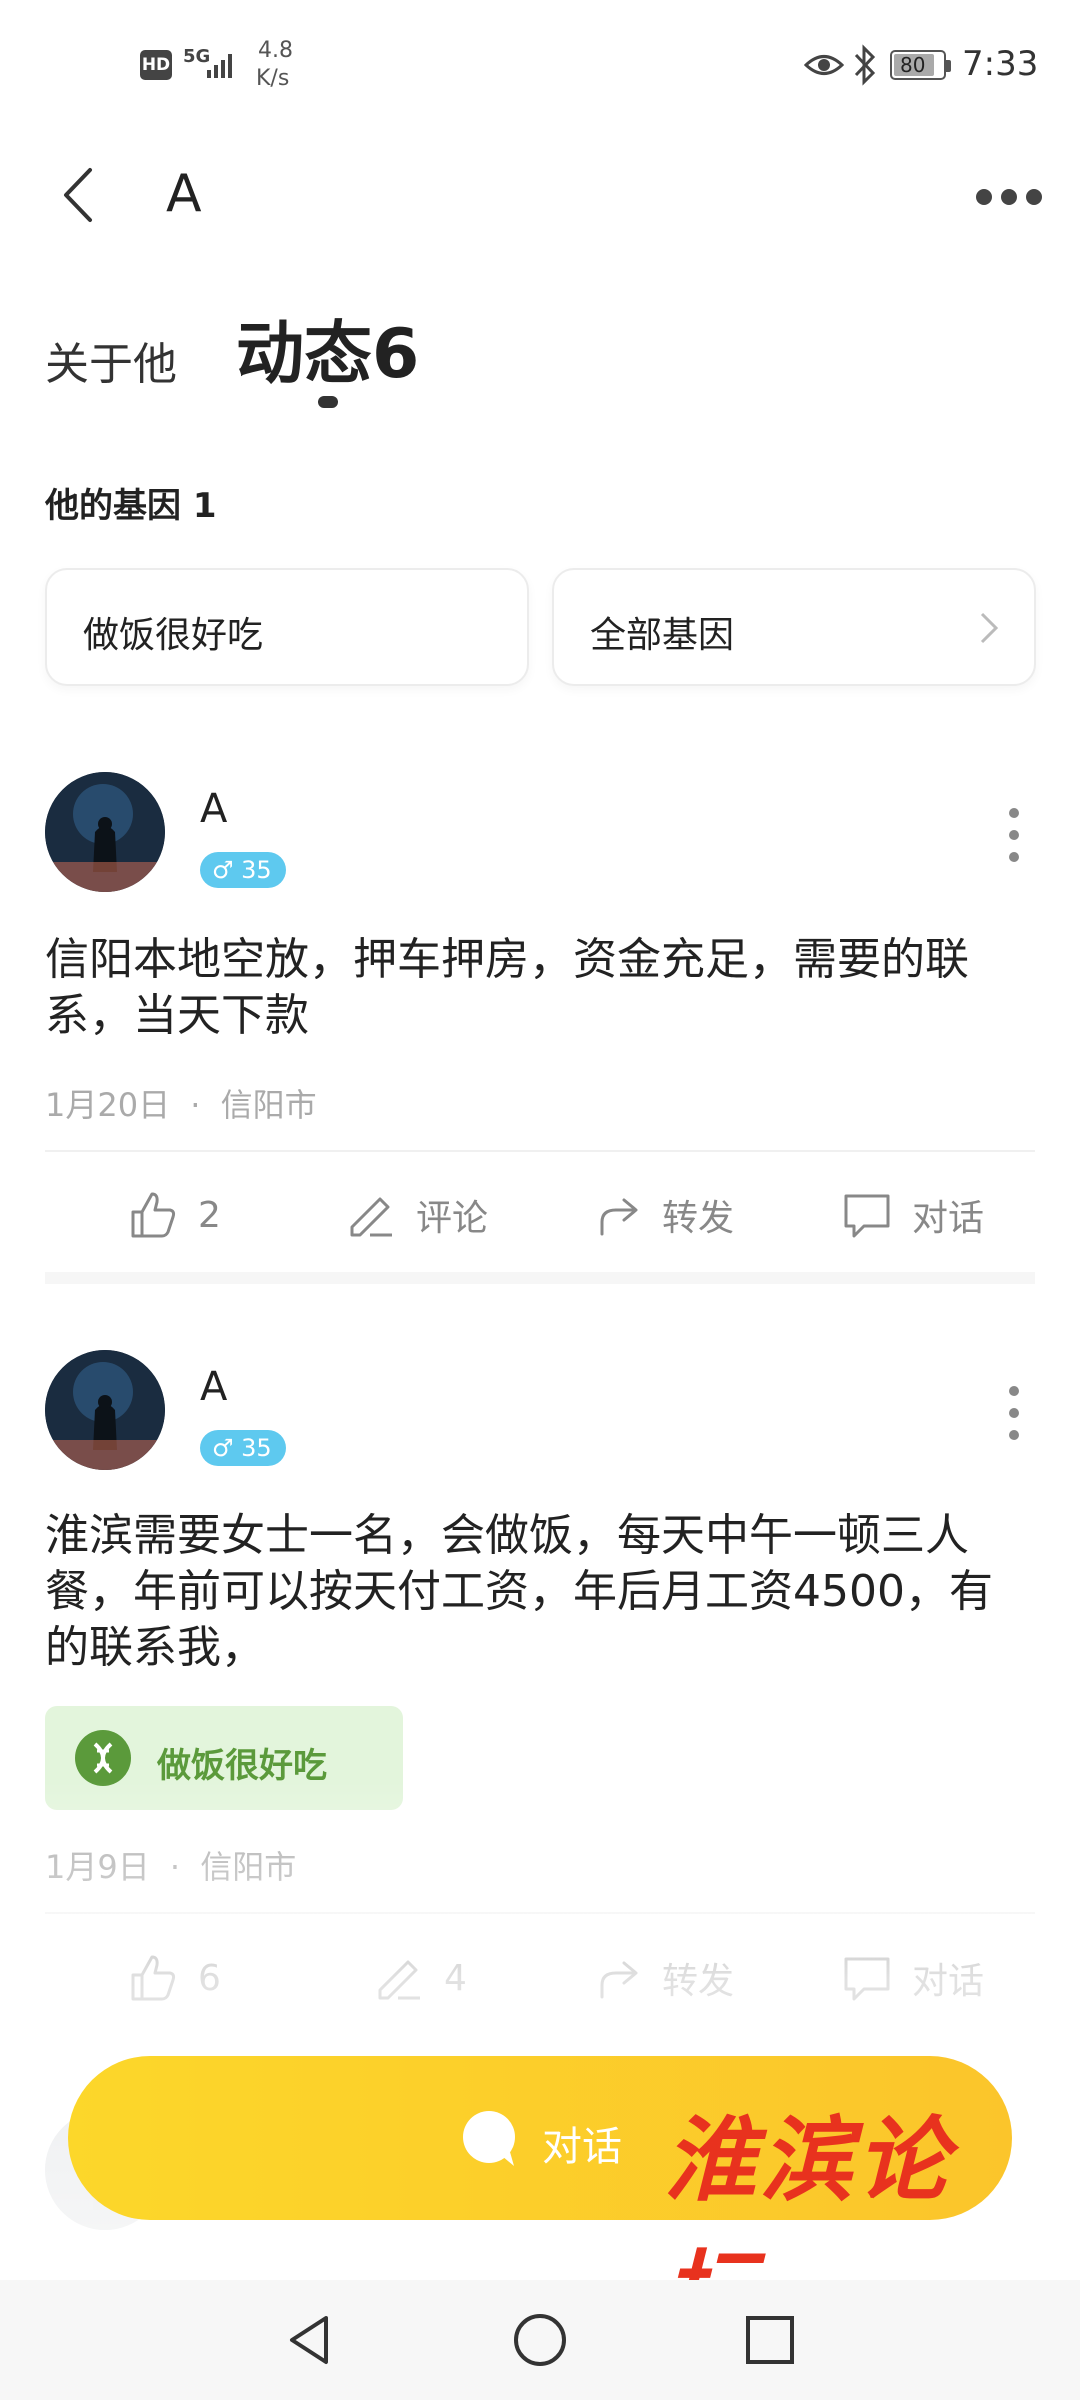 Image resolution: width=1080 pixels, height=2400 pixels. I want to click on back-button, so click(83, 195).